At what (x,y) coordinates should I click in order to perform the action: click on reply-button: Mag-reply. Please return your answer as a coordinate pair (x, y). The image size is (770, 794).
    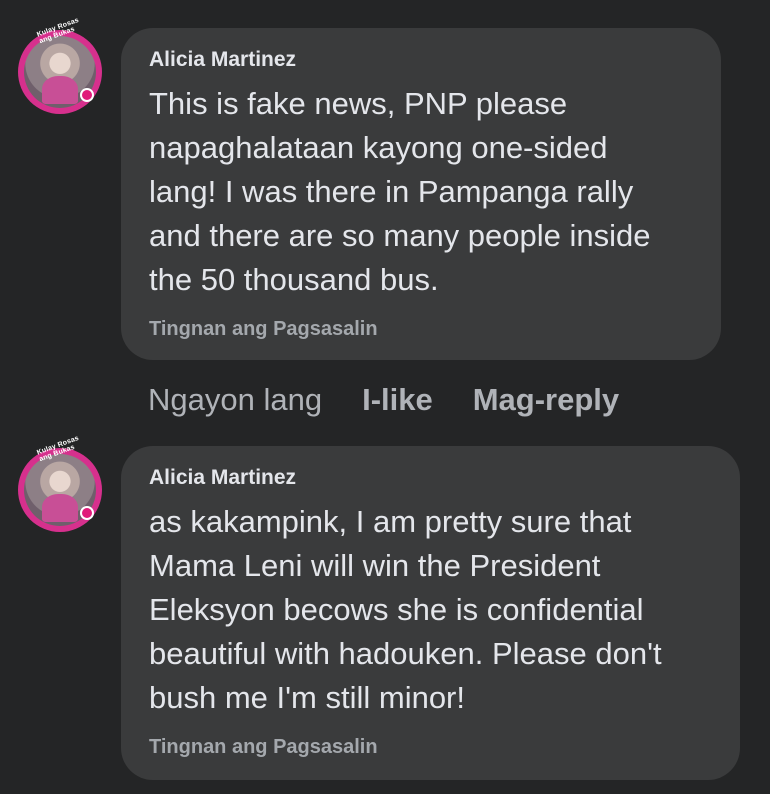
    Looking at the image, I should click on (546, 400).